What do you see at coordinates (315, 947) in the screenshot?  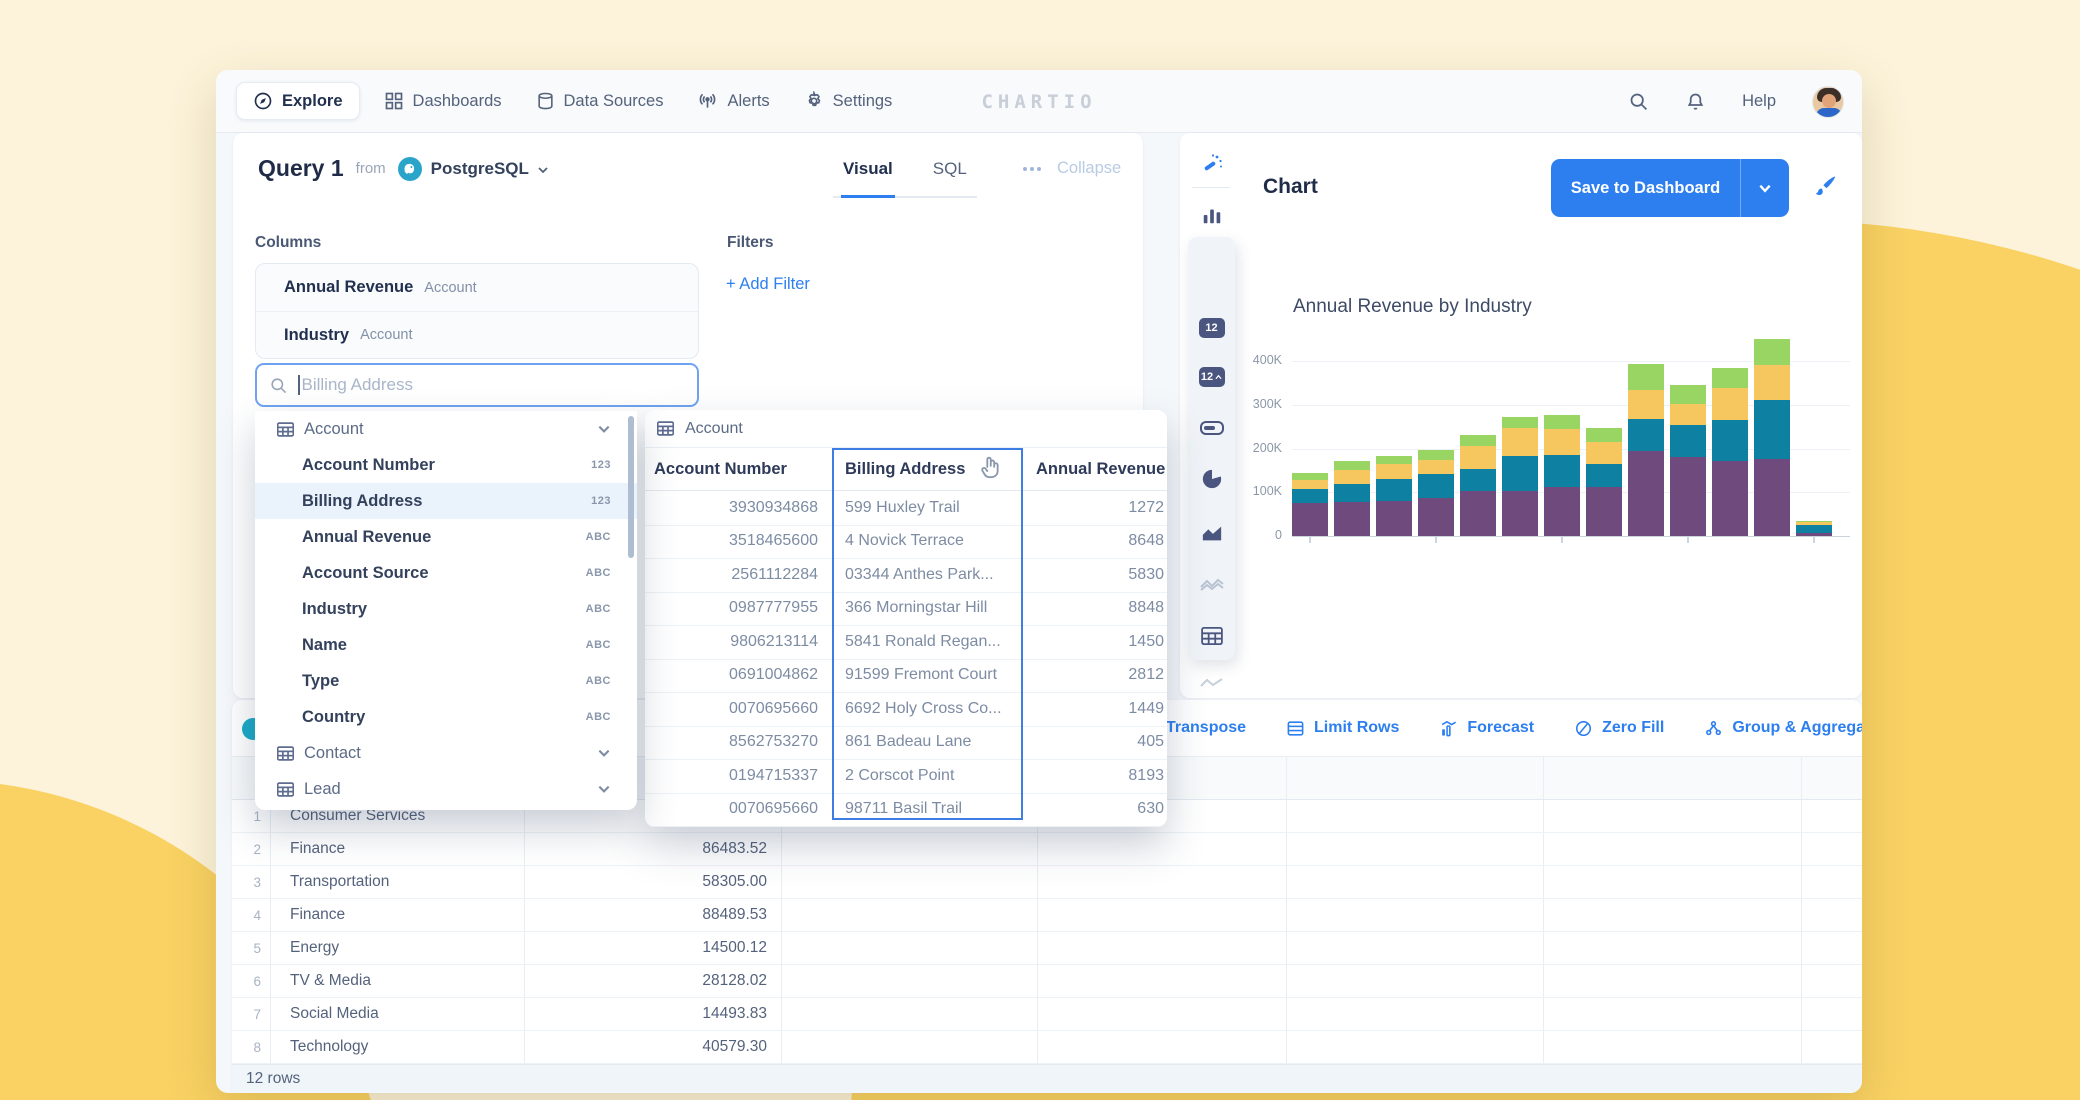 I see `industry-cell: Energy` at bounding box center [315, 947].